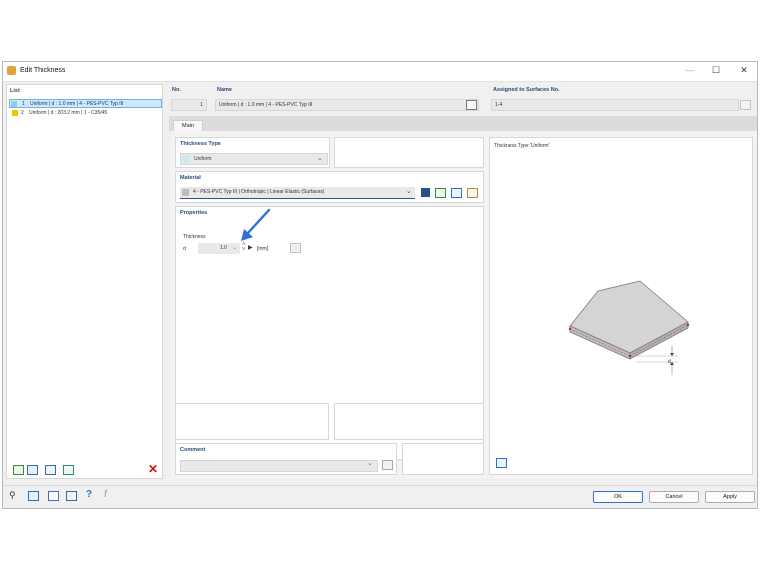 This screenshot has width=760, height=570. What do you see at coordinates (194, 237) in the screenshot?
I see `thickness-label: Thickness` at bounding box center [194, 237].